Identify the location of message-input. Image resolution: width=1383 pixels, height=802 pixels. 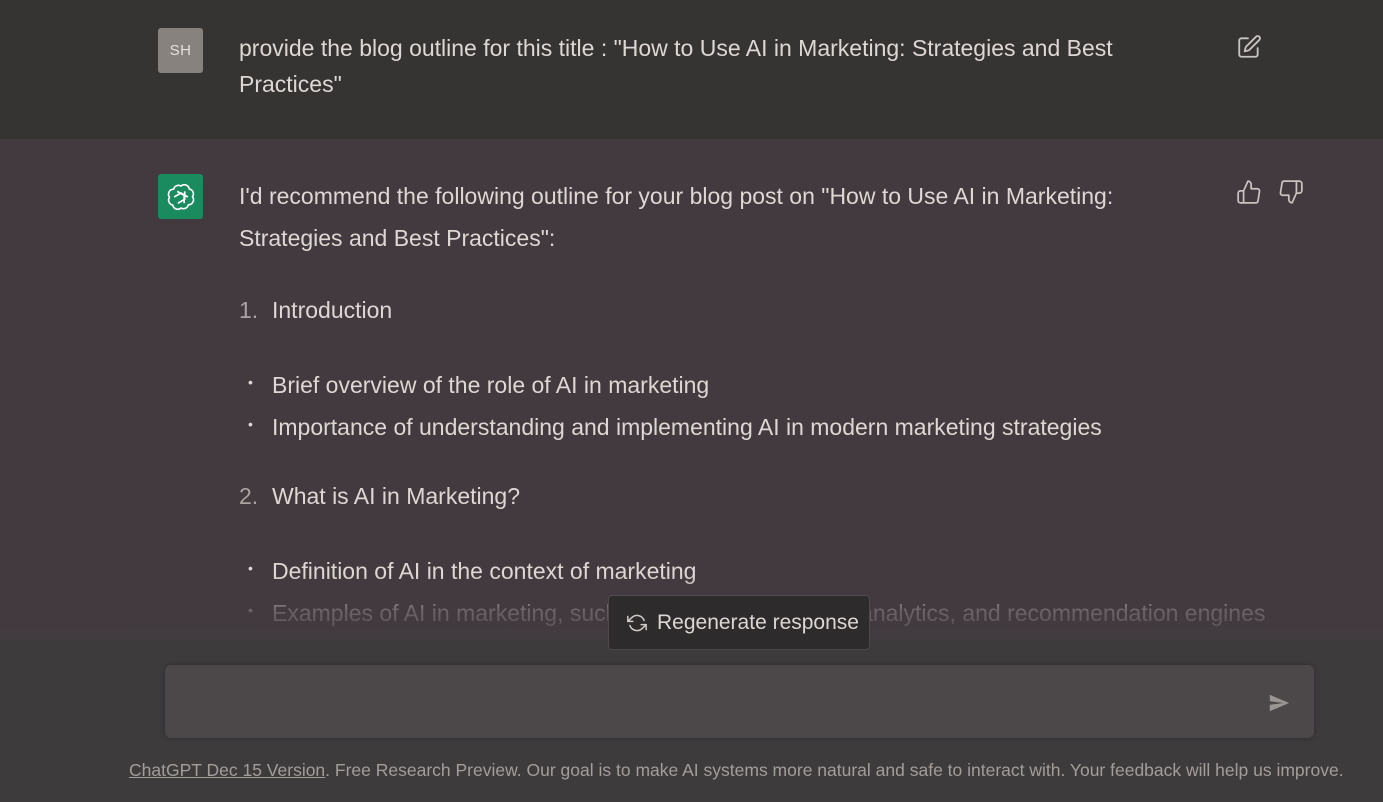
(715, 702).